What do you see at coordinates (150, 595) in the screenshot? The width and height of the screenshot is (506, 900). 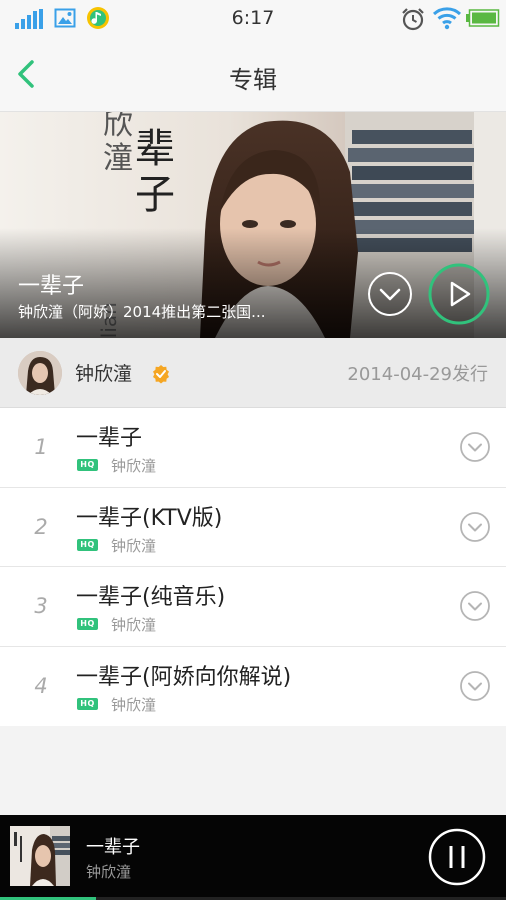 I see `track-title: 一辈子(纯音乐)` at bounding box center [150, 595].